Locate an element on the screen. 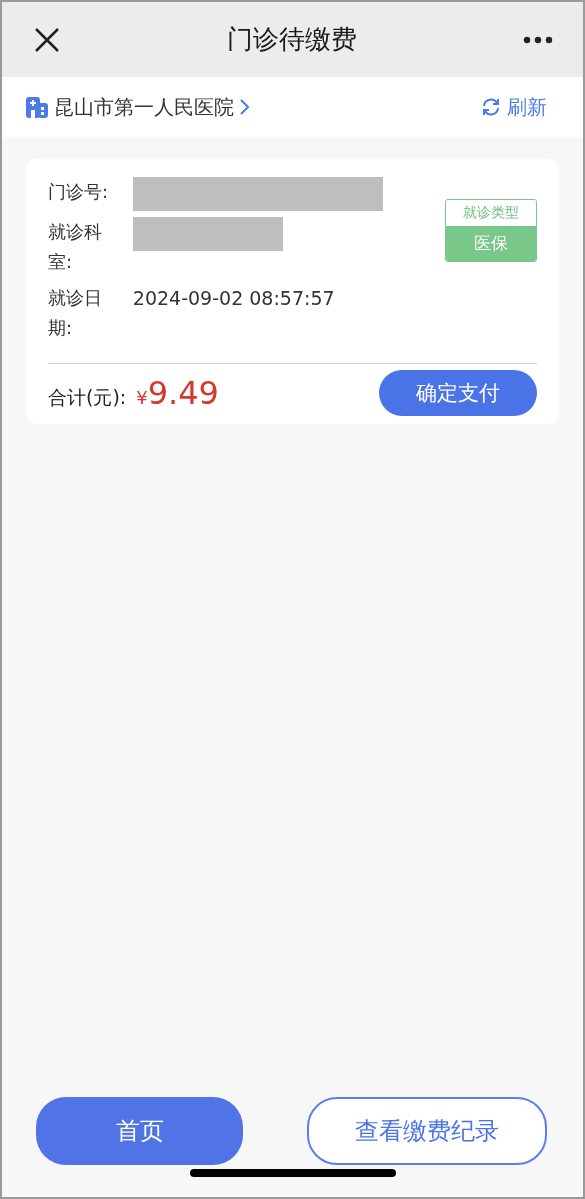 Image resolution: width=585 pixels, height=1199 pixels. field-label: 就诊科室: is located at coordinates (75, 247).